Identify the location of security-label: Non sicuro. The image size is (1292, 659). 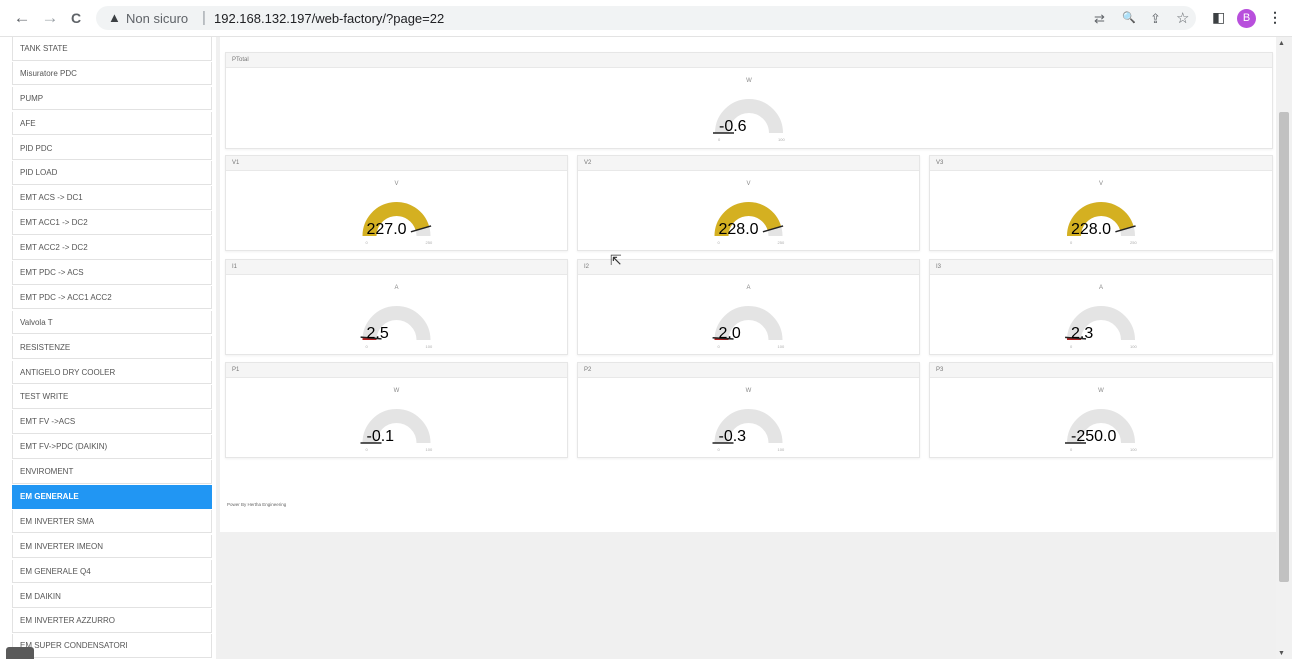
(157, 18).